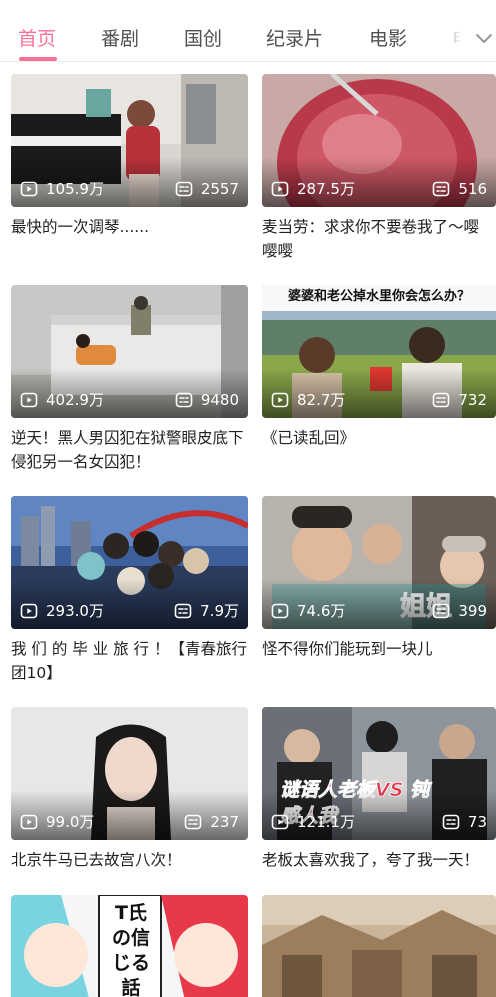 The height and width of the screenshot is (997, 496). I want to click on video-thumbnail: T氏の信じる話, so click(129, 946).